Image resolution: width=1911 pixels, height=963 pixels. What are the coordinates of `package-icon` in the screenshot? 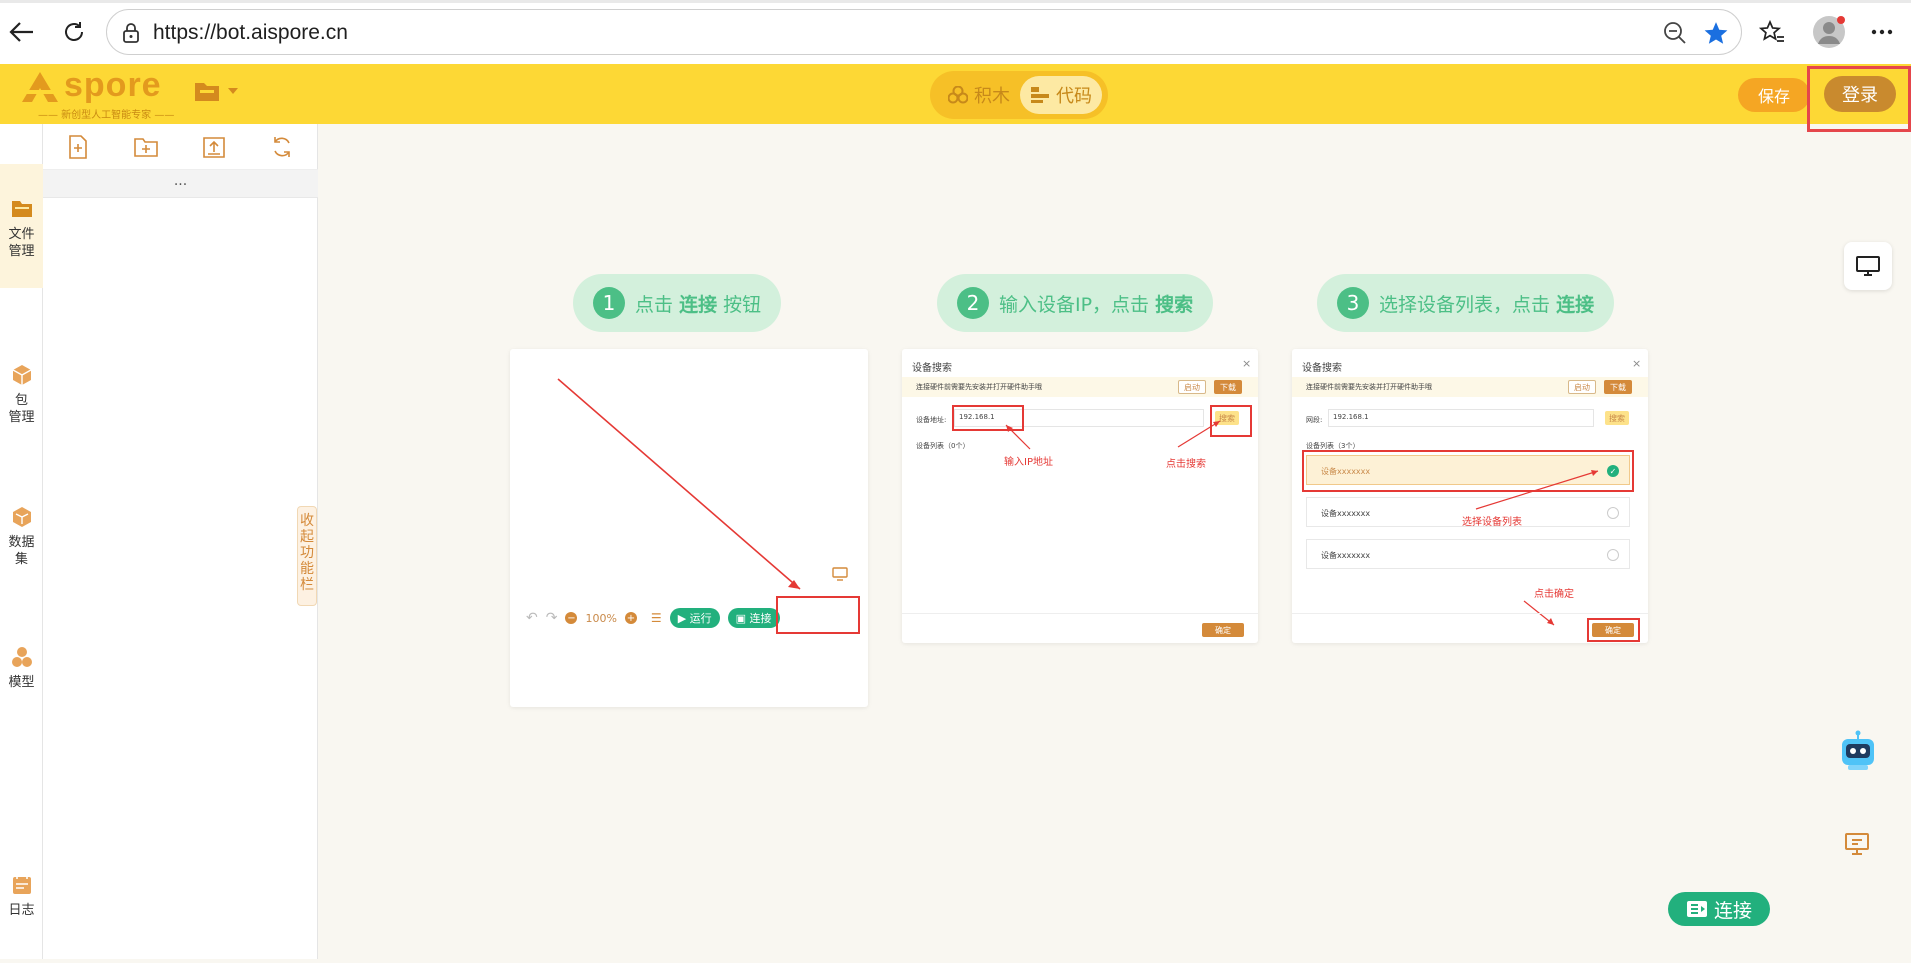 It's located at (21, 375).